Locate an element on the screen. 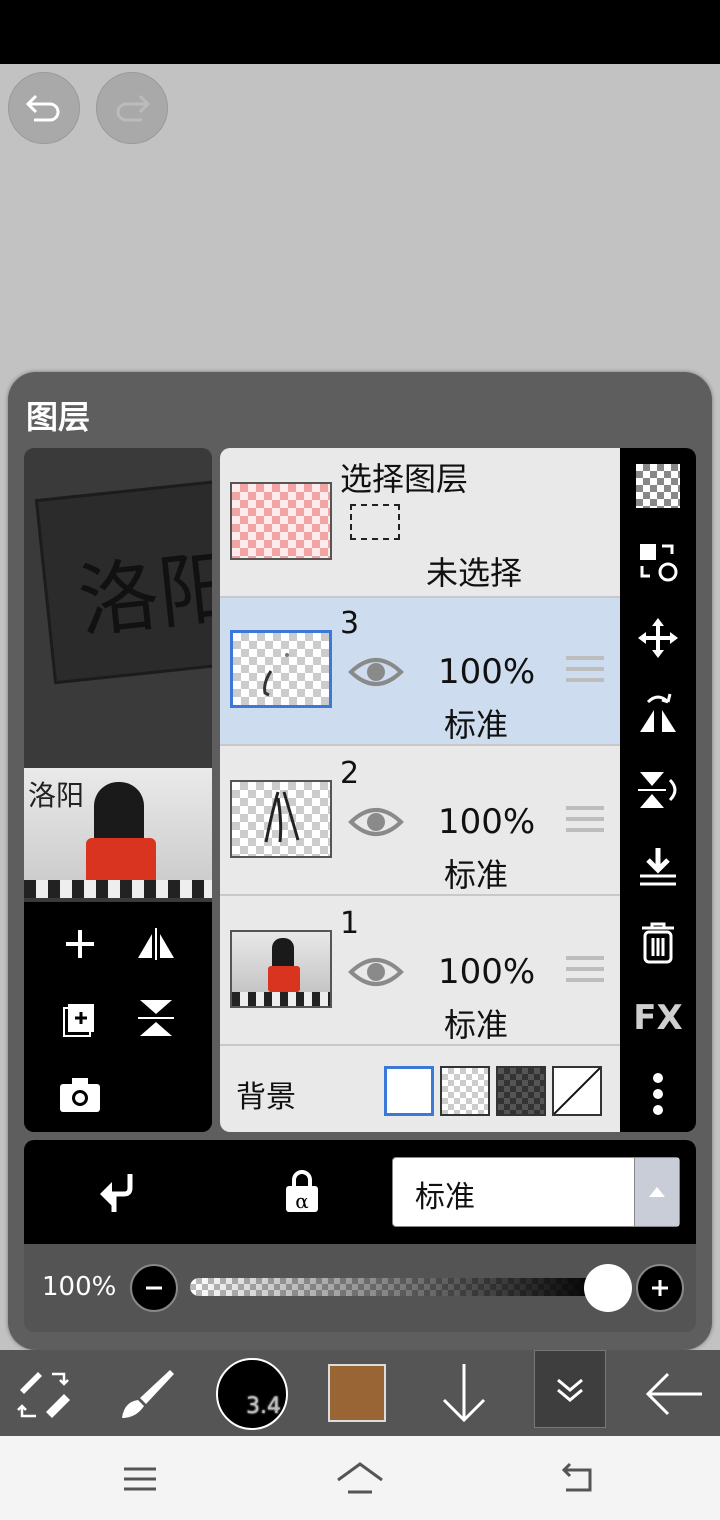 This screenshot has width=720, height=1520. camera-import-button is located at coordinates (80, 1094).